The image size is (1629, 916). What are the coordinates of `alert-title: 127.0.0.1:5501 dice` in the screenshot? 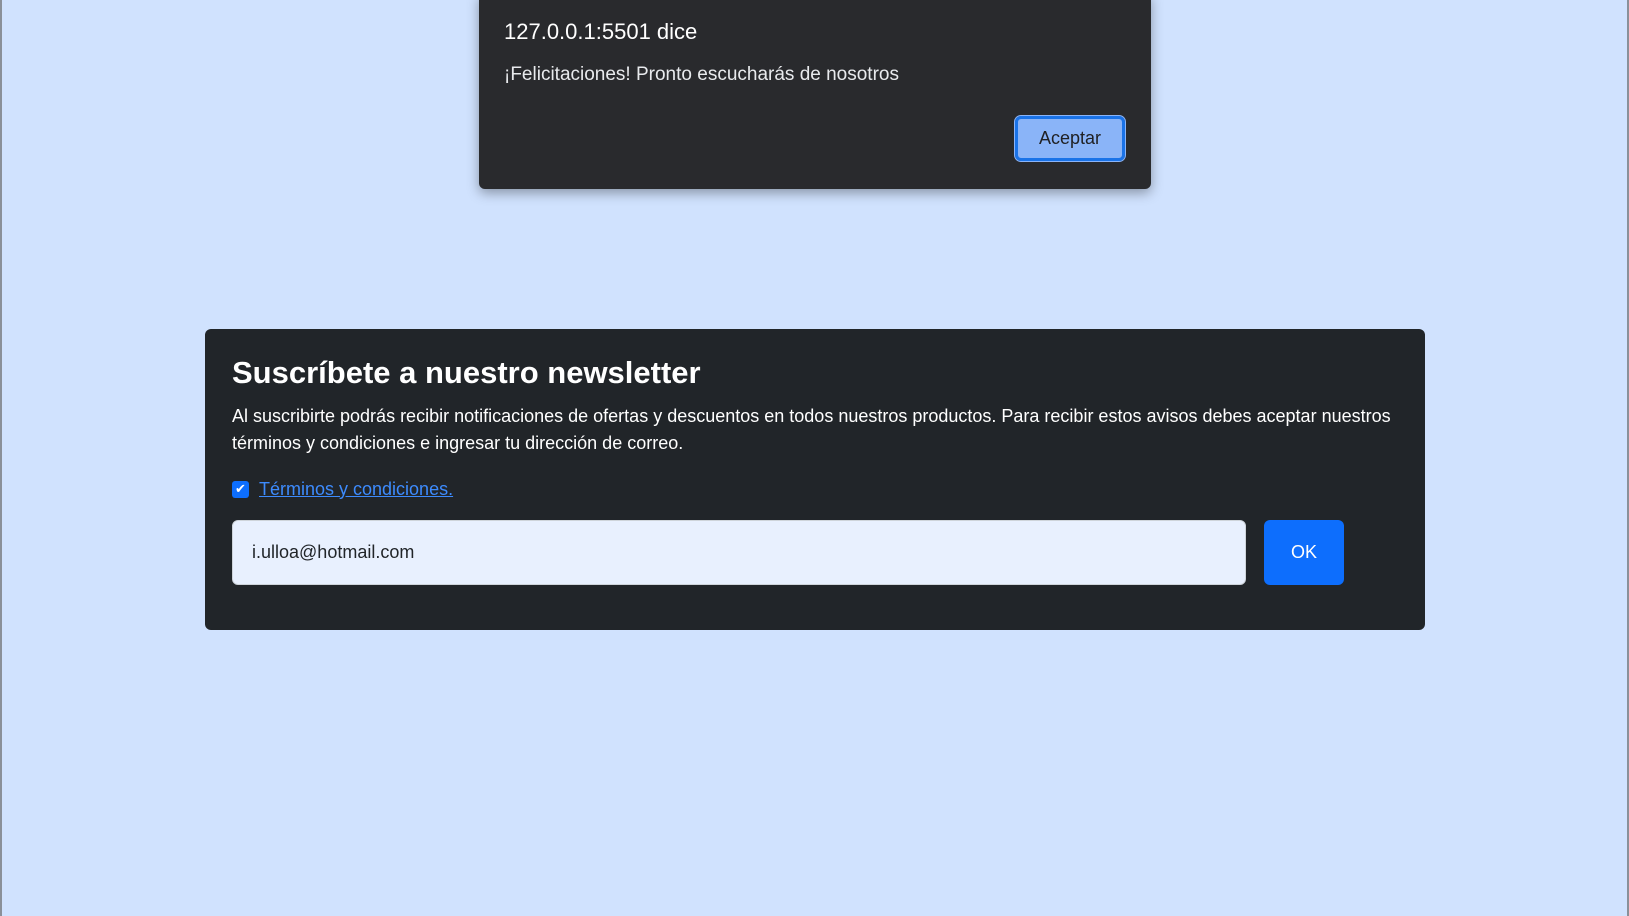 It's located at (601, 31).